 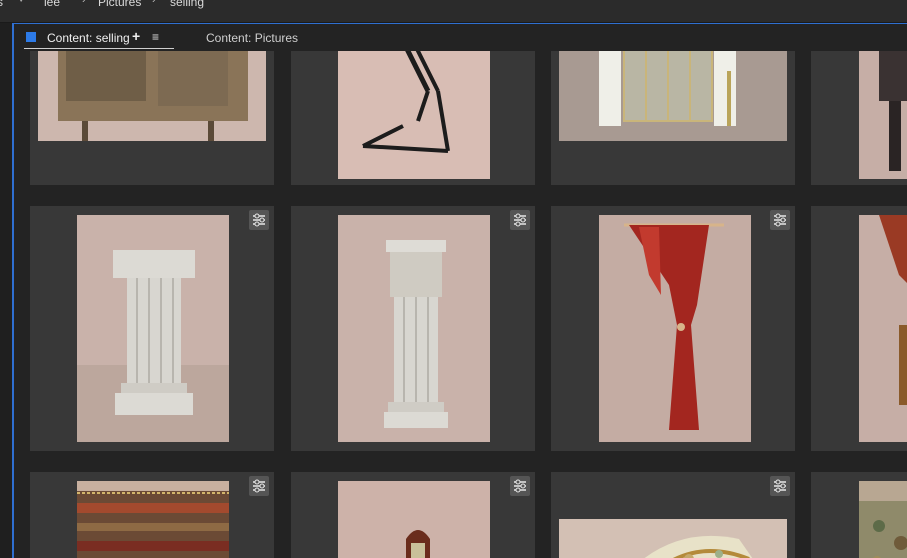 I want to click on panel-tab-bar: Content: selling + ≡ Content: Pictures, so click(x=460, y=37).